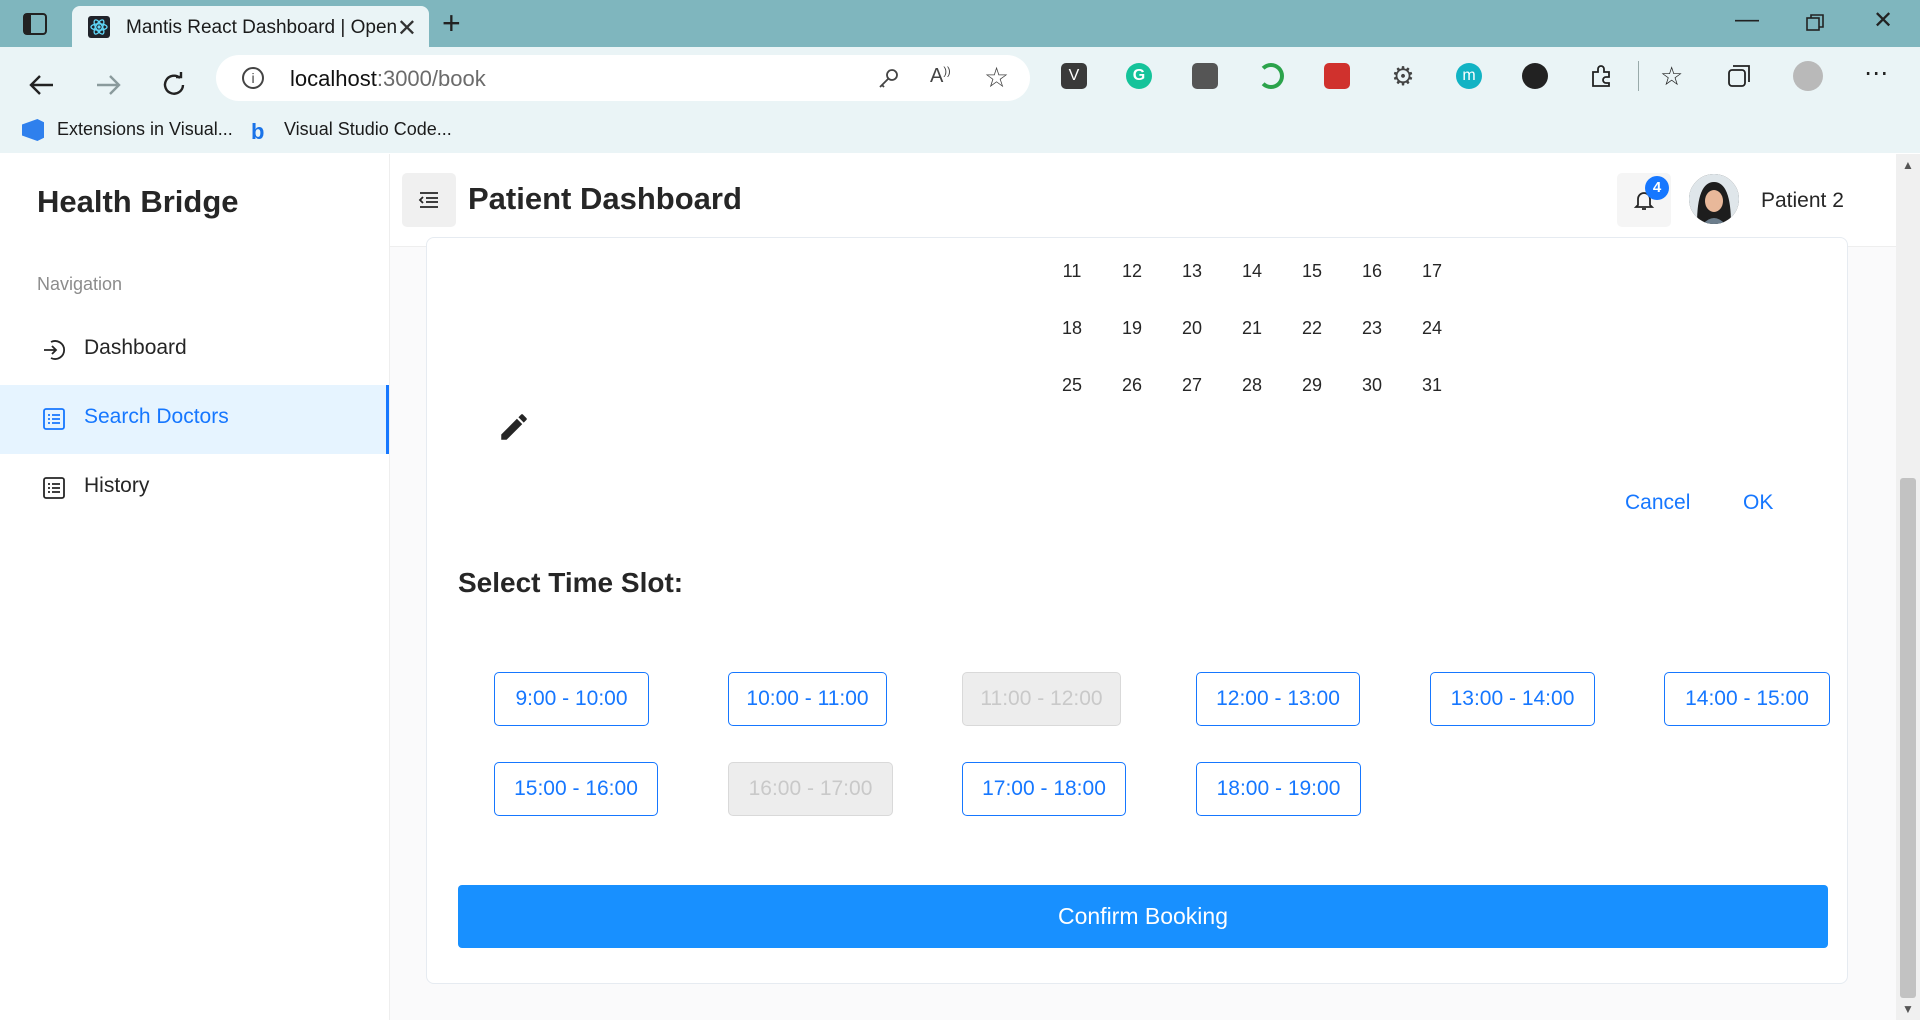 The image size is (1920, 1020). Describe the element at coordinates (407, 28) in the screenshot. I see `close-tab-icon: ✕` at that location.